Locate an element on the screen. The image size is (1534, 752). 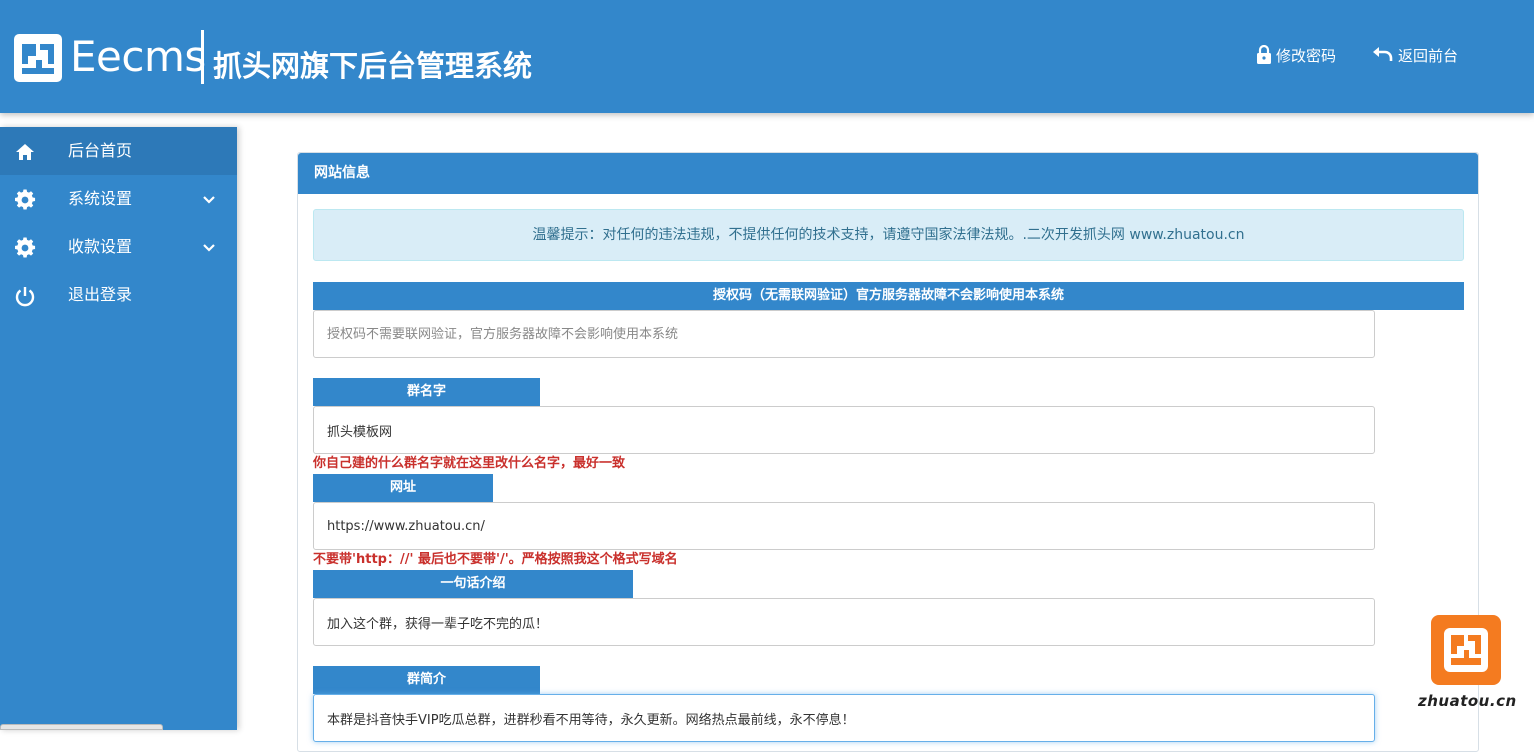
site-url-label: 网址 is located at coordinates (403, 488).